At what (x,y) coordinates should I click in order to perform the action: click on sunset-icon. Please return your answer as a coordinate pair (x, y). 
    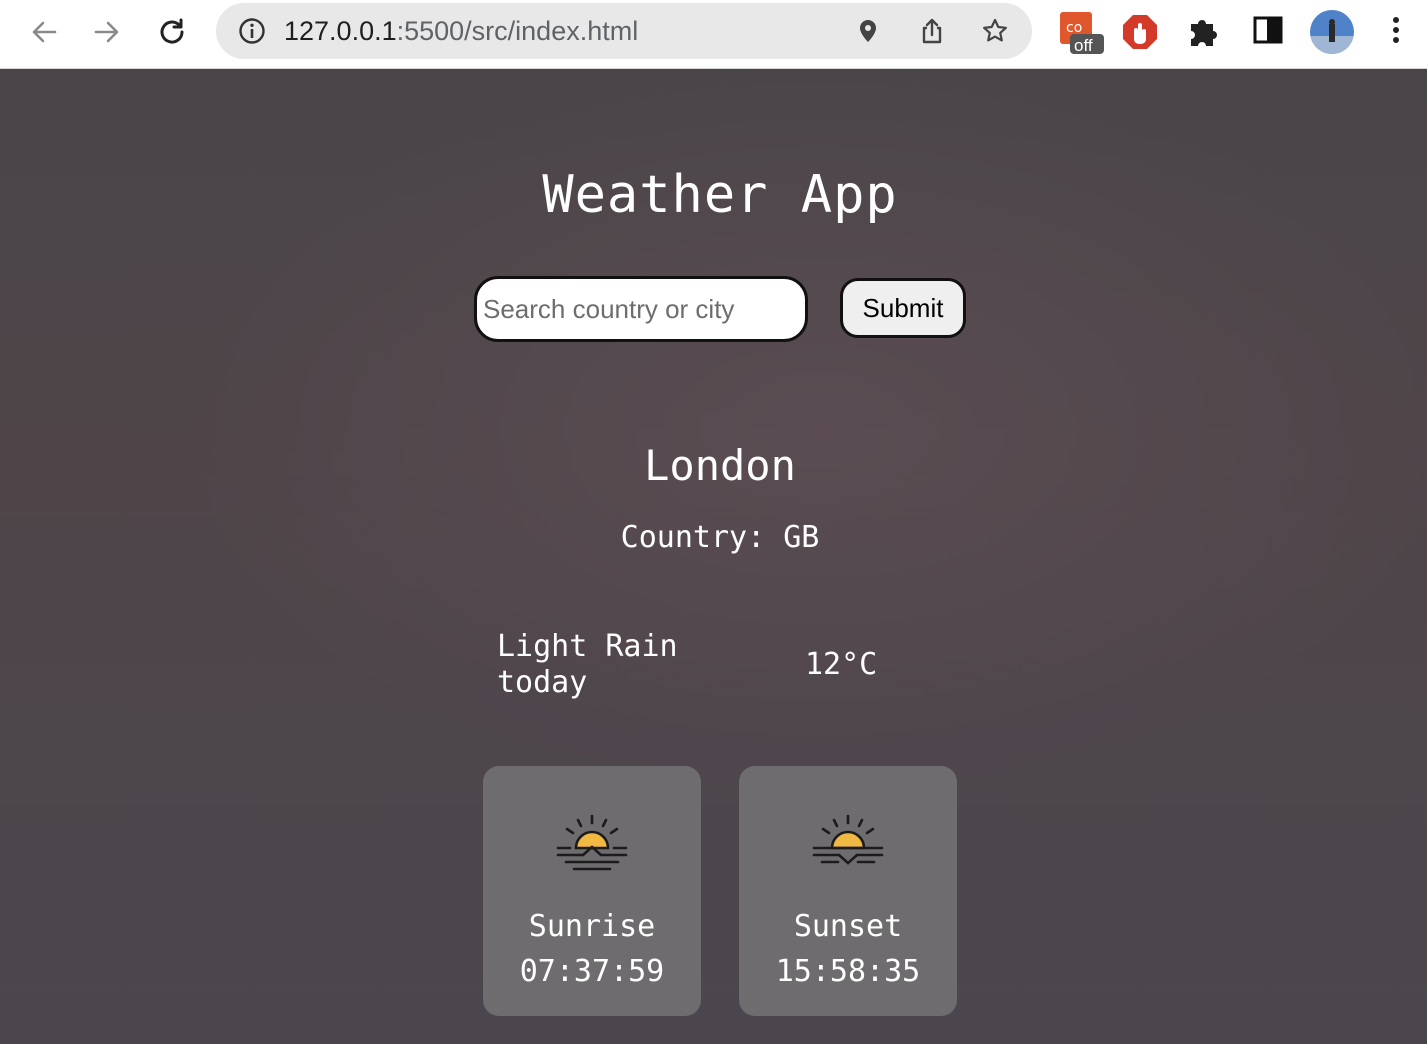
    Looking at the image, I should click on (848, 839).